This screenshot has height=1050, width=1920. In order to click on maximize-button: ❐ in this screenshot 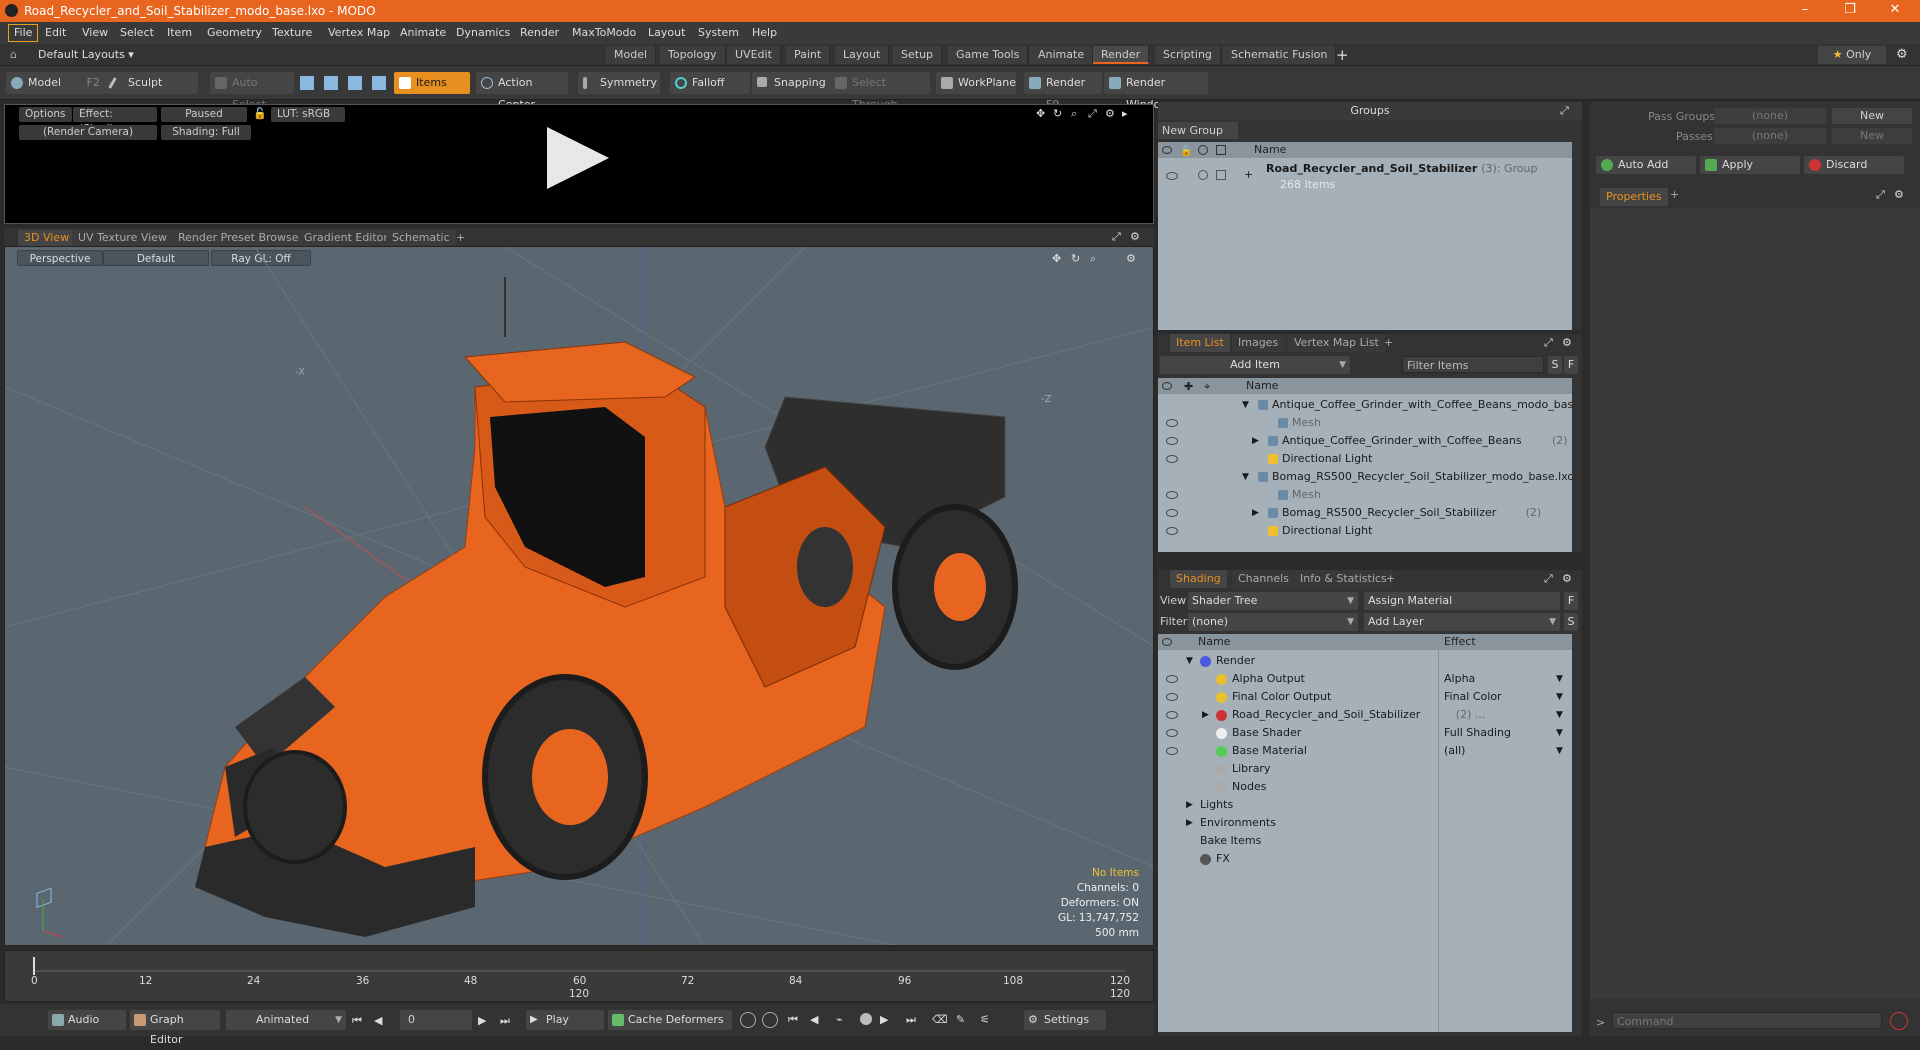, I will do `click(1850, 9)`.